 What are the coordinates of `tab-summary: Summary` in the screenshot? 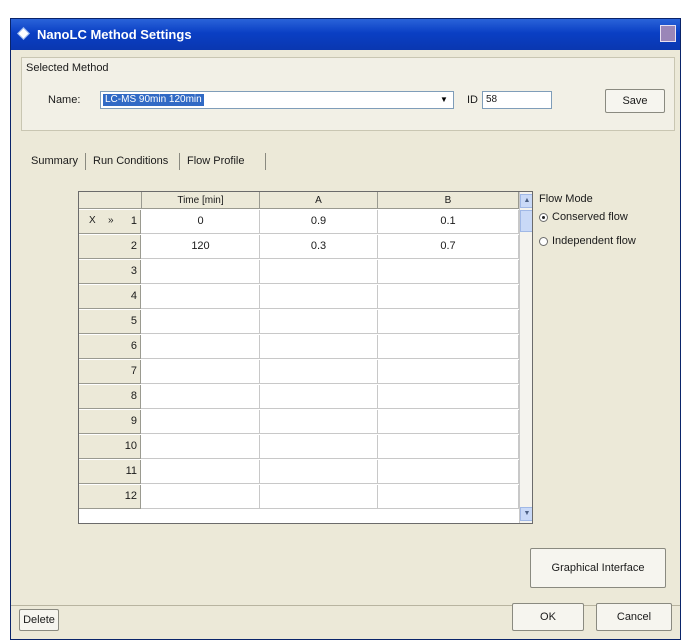 It's located at (54, 161).